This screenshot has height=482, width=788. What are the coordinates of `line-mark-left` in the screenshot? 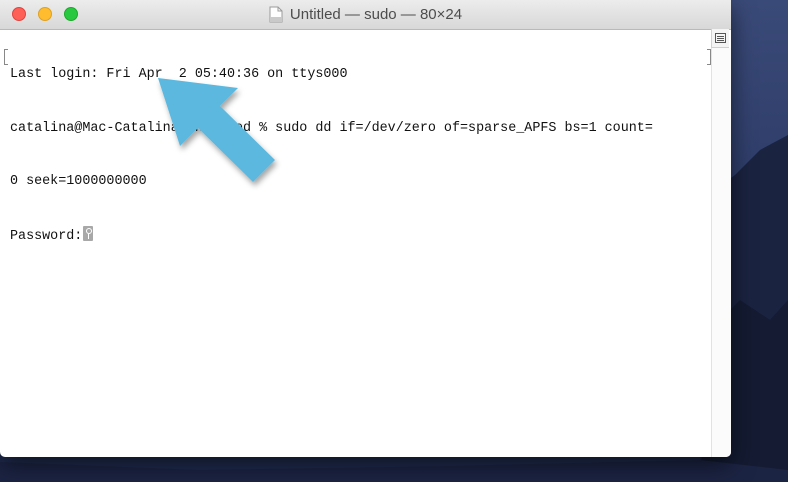 It's located at (6, 57).